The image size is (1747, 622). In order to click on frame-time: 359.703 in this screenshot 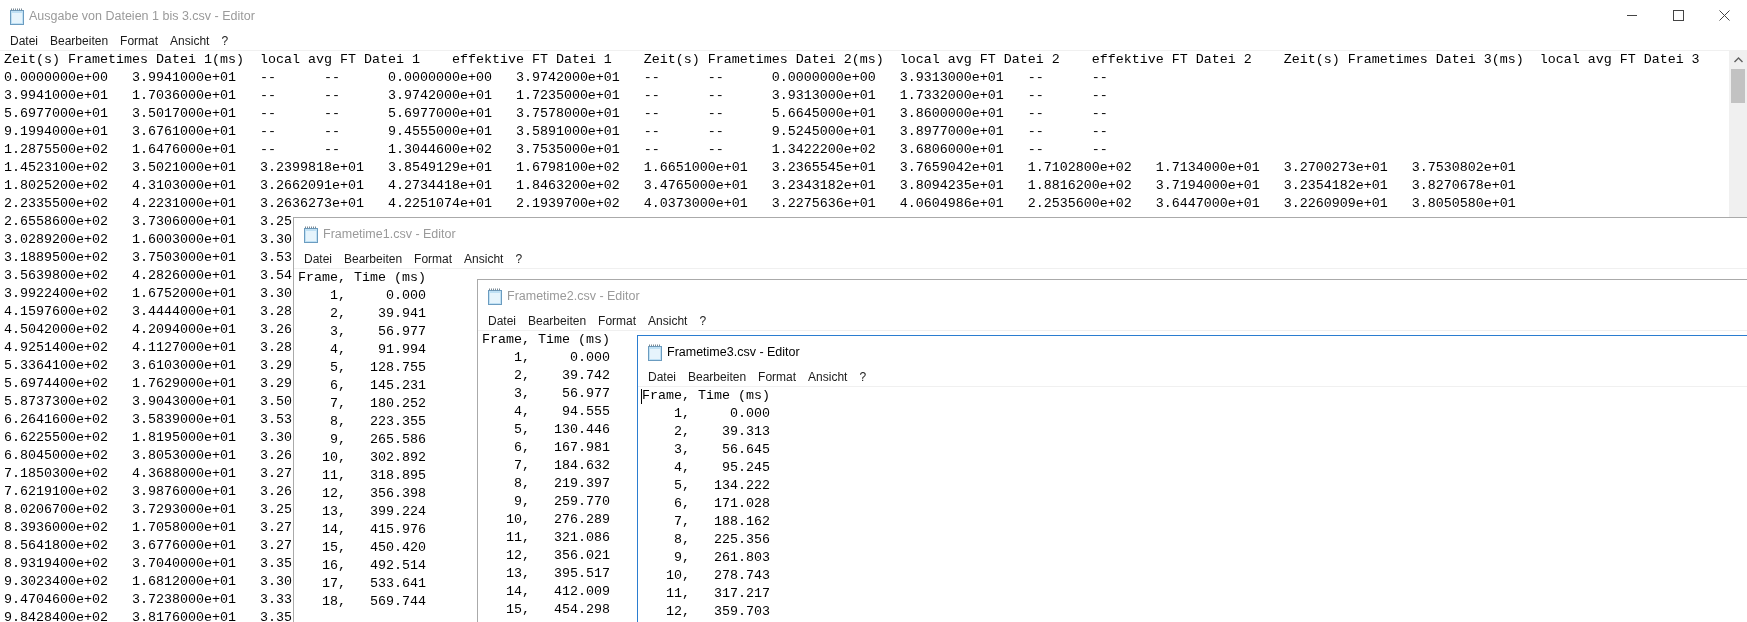, I will do `click(741, 612)`.